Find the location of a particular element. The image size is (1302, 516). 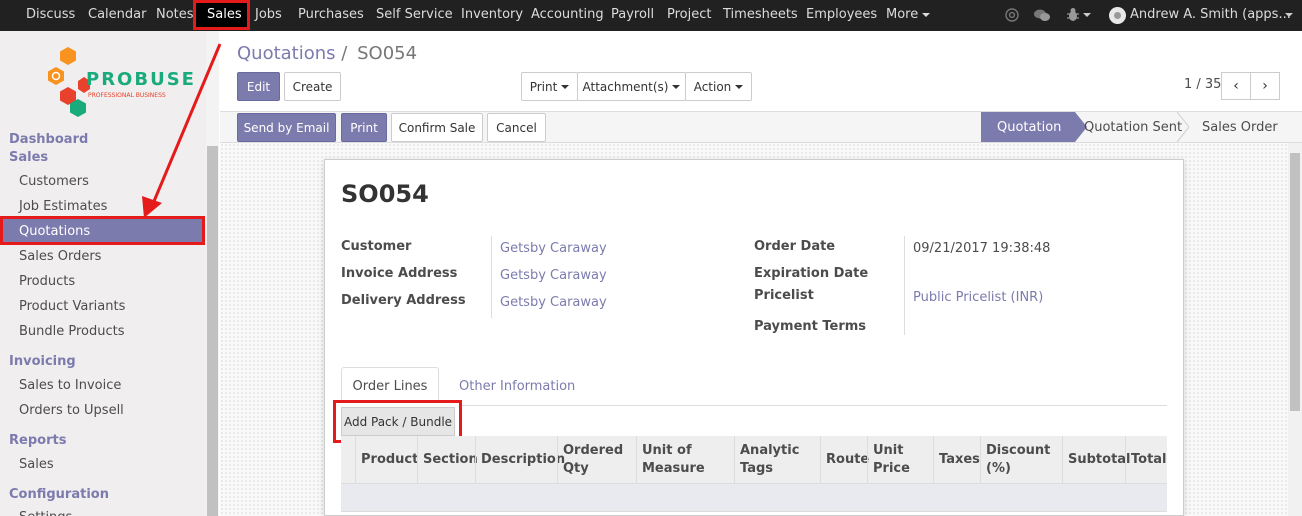

pricelist-field: Public Pricelist (INR) is located at coordinates (978, 297).